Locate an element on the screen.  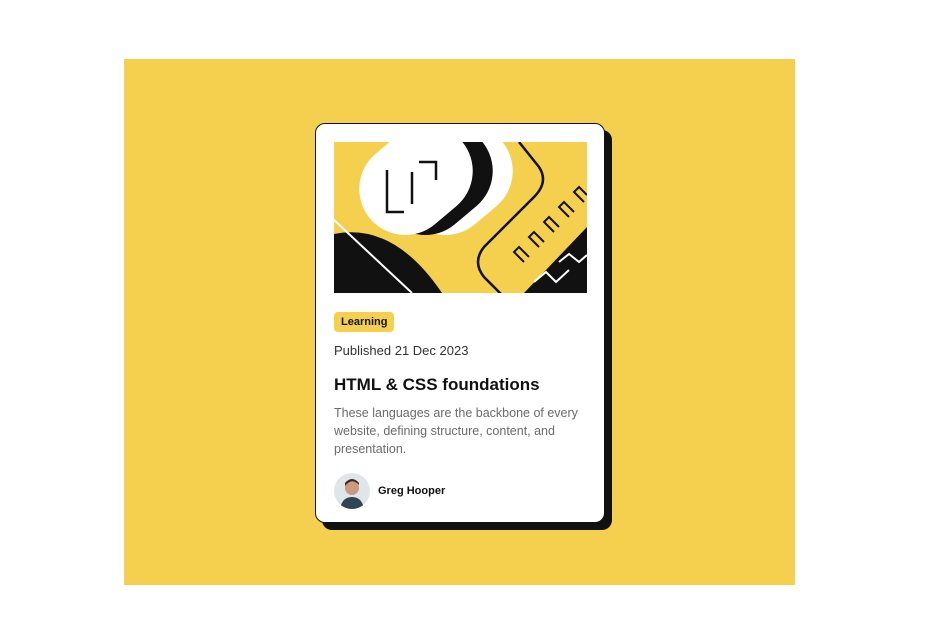
author: Greg Hooper is located at coordinates (389, 491).